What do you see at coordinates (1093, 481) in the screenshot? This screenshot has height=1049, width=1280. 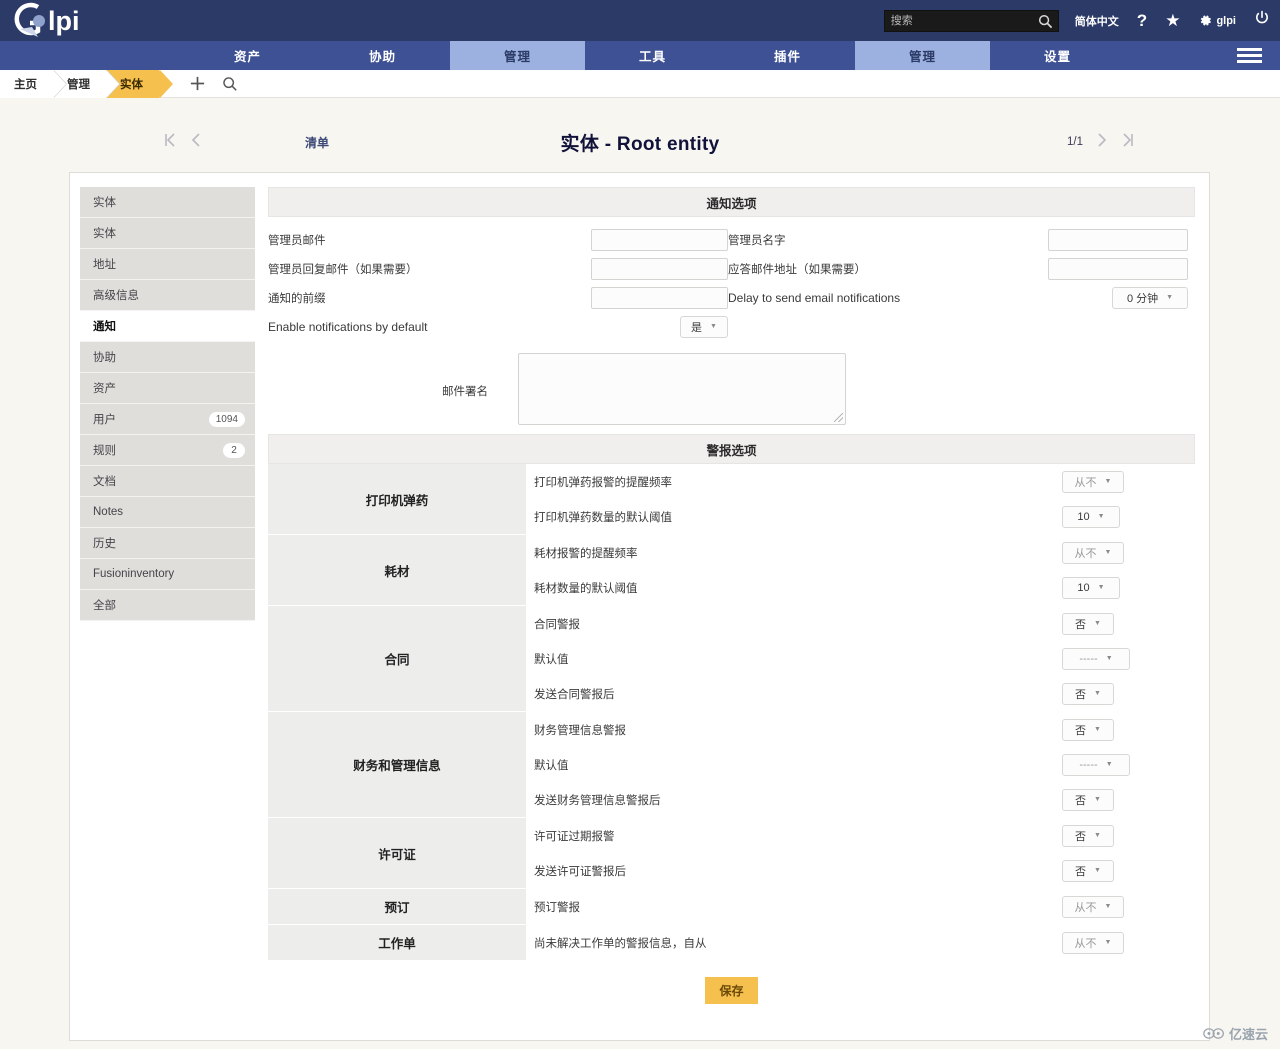 I see `cartridge-alert-frequency-select: 从不 ▼` at bounding box center [1093, 481].